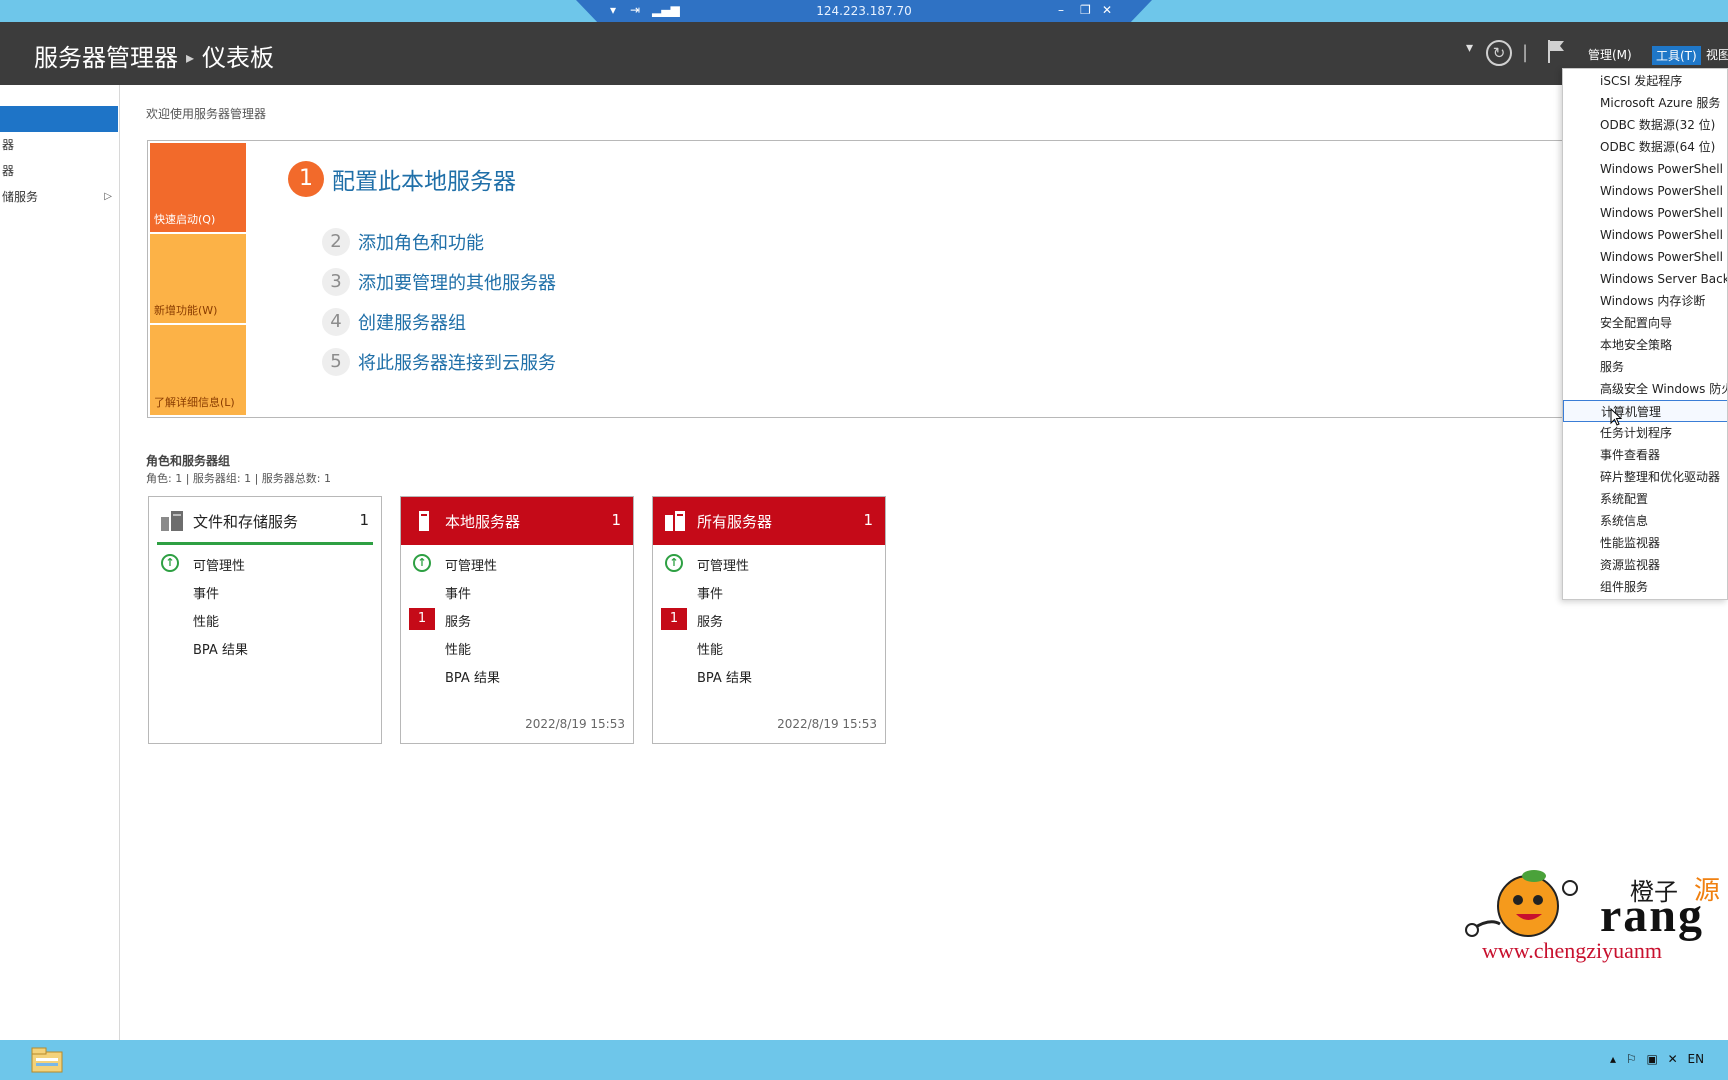  What do you see at coordinates (1645, 323) in the screenshot?
I see `menu-item-security-wizard: 安全配置向导` at bounding box center [1645, 323].